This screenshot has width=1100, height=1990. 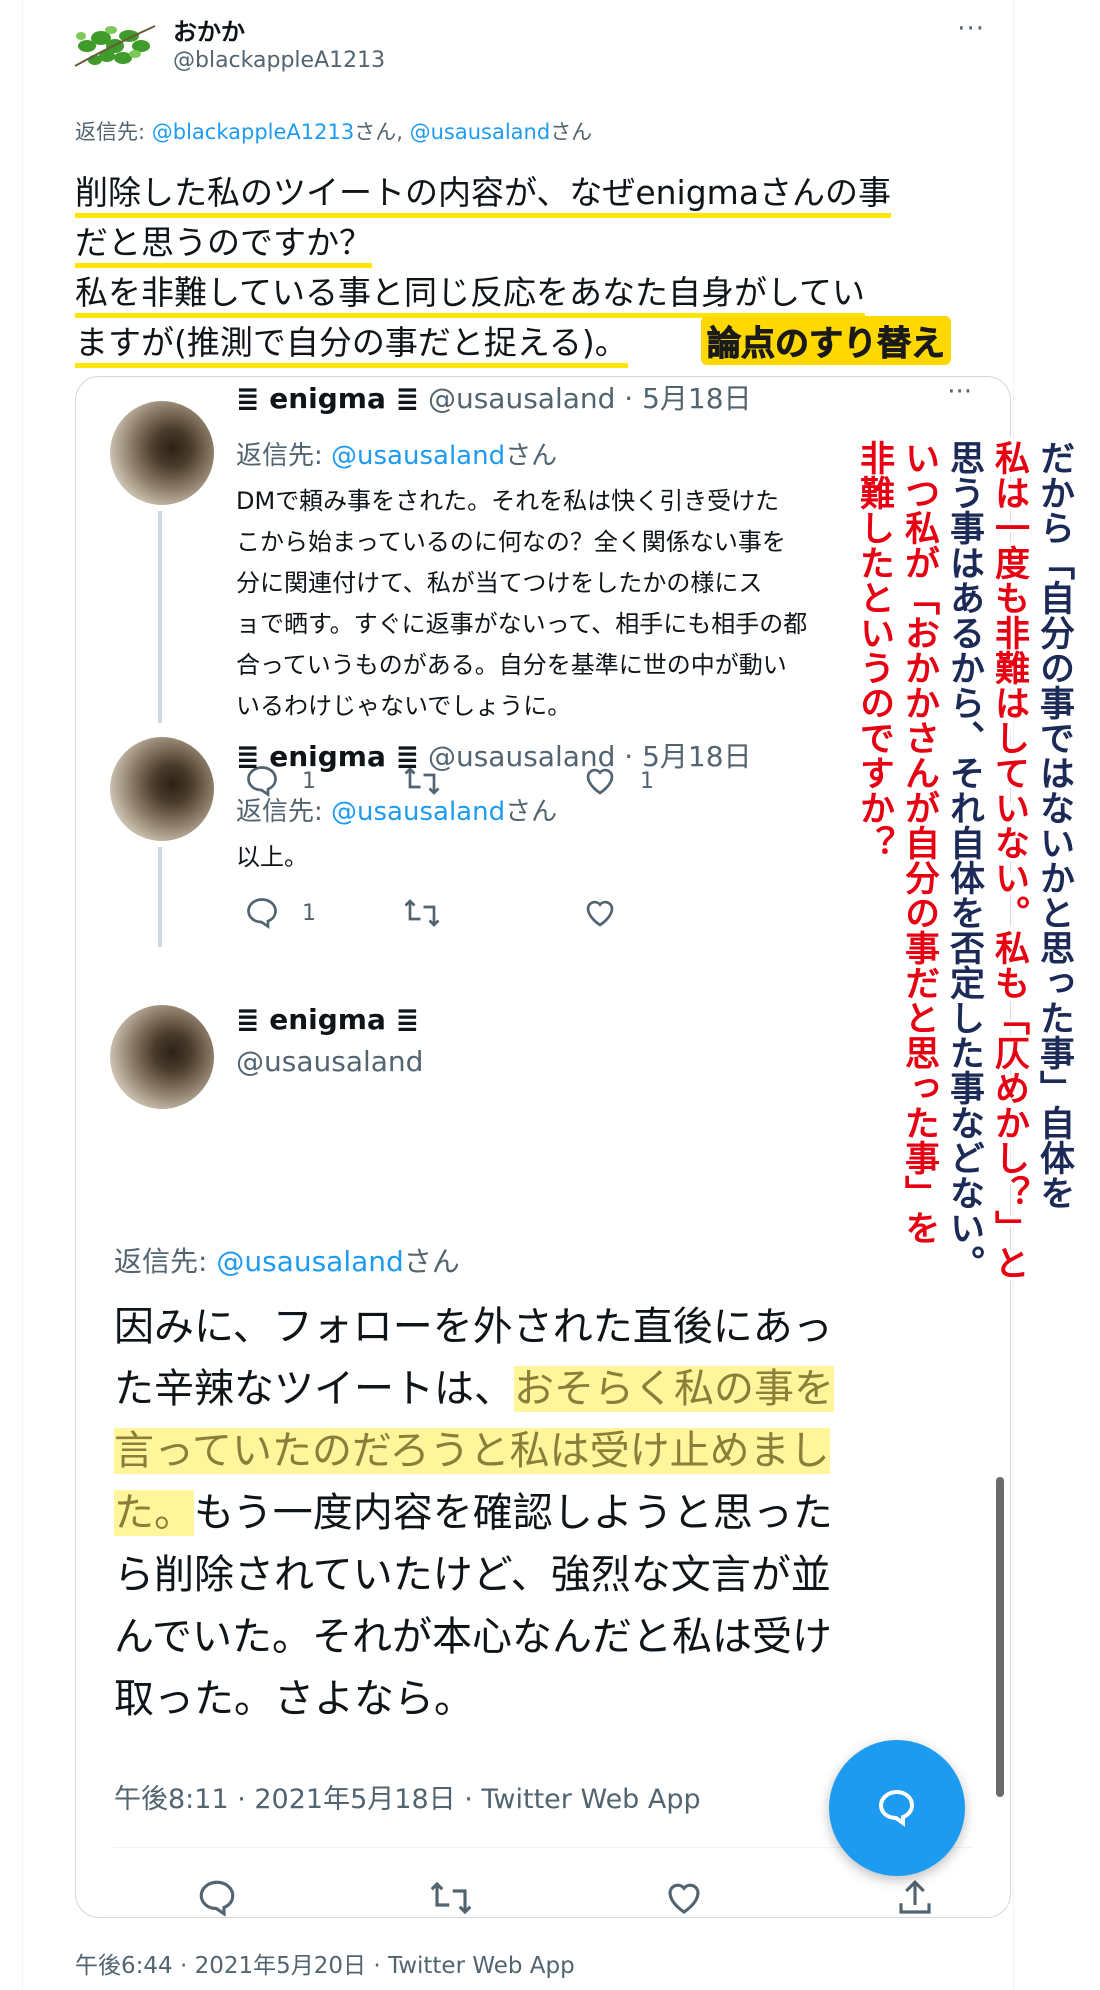 What do you see at coordinates (508, 501) in the screenshot?
I see `text-line: DMで頼み事をされた。それを私は快く引き受けた` at bounding box center [508, 501].